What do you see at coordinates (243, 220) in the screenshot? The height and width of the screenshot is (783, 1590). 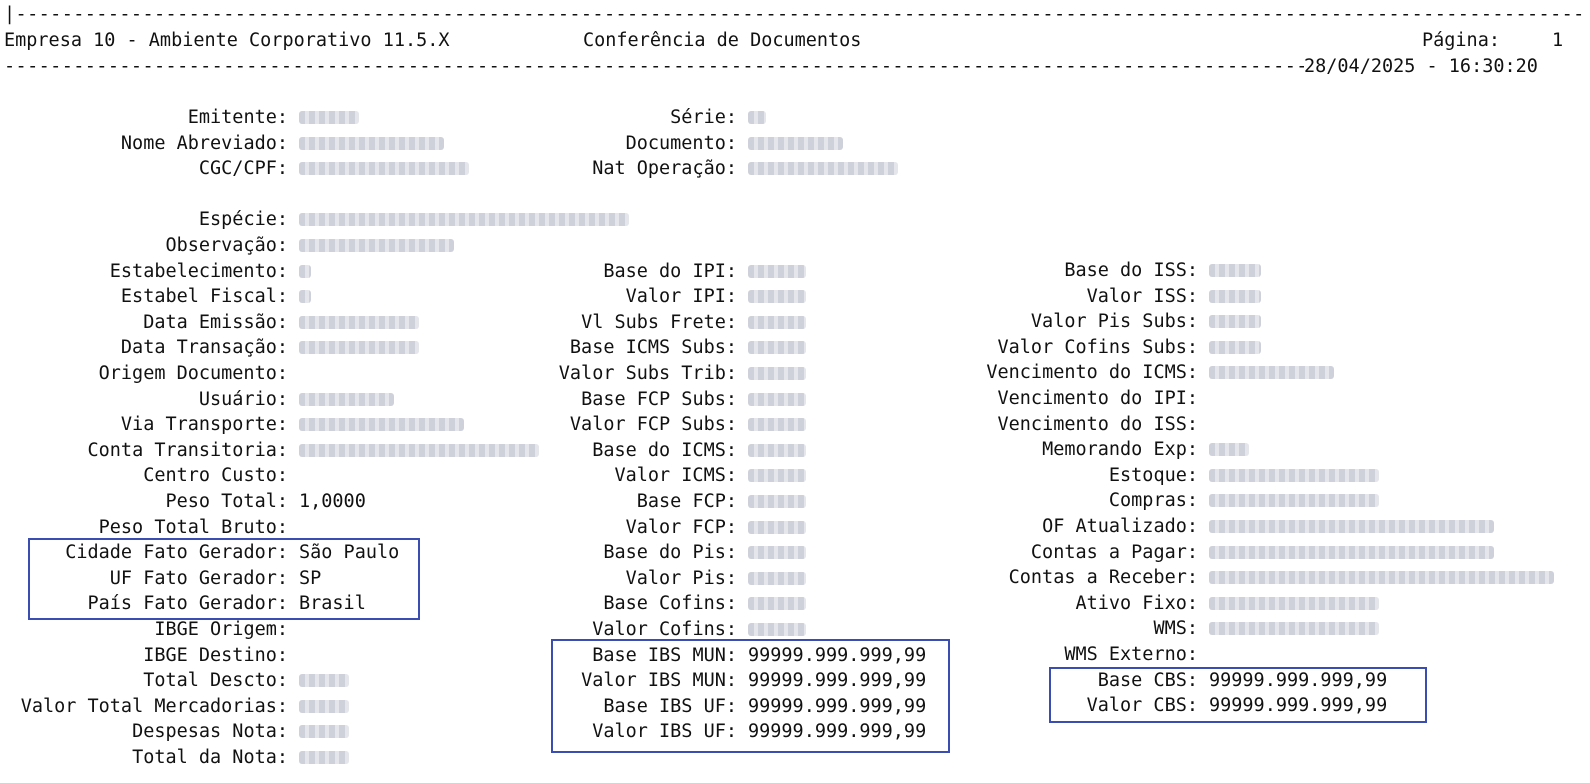 I see `emitente-field-label: Espécie:` at bounding box center [243, 220].